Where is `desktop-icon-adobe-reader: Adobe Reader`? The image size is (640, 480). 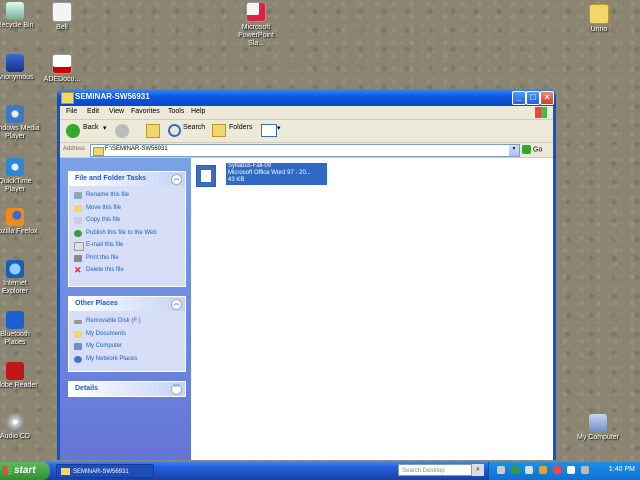 desktop-icon-adobe-reader: Adobe Reader is located at coordinates (20, 376).